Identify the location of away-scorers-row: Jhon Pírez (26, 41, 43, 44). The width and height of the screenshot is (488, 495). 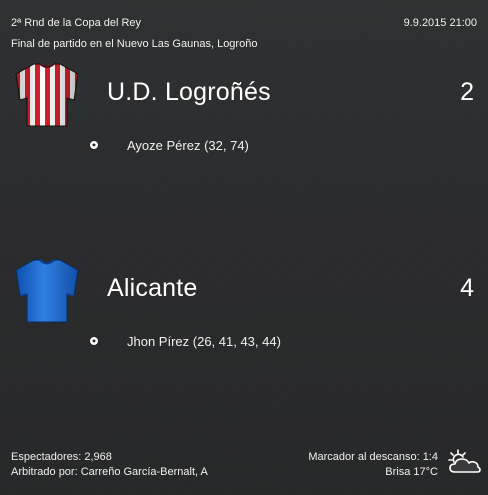
(185, 341).